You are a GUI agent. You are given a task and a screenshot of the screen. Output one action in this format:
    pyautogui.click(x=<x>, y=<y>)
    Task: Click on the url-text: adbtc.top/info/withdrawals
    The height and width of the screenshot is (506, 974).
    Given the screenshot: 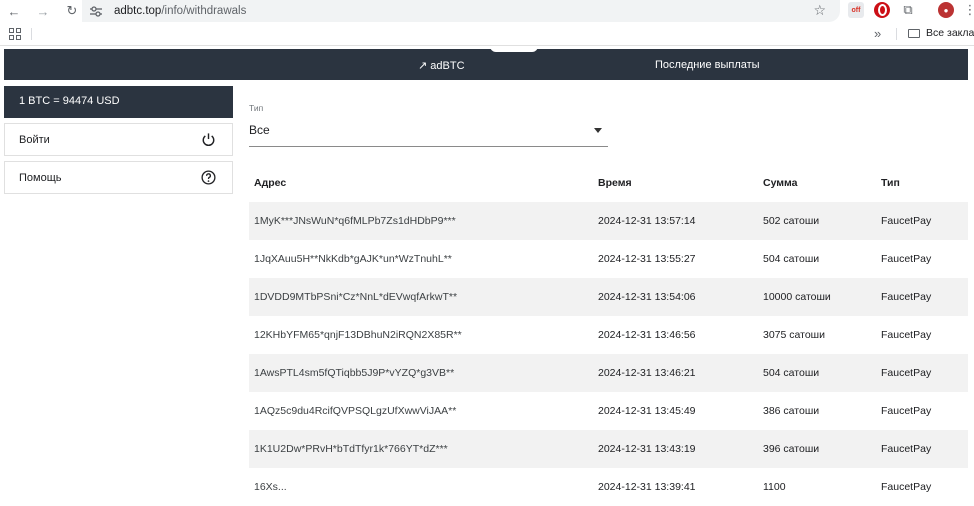 What is the action you would take?
    pyautogui.click(x=180, y=11)
    